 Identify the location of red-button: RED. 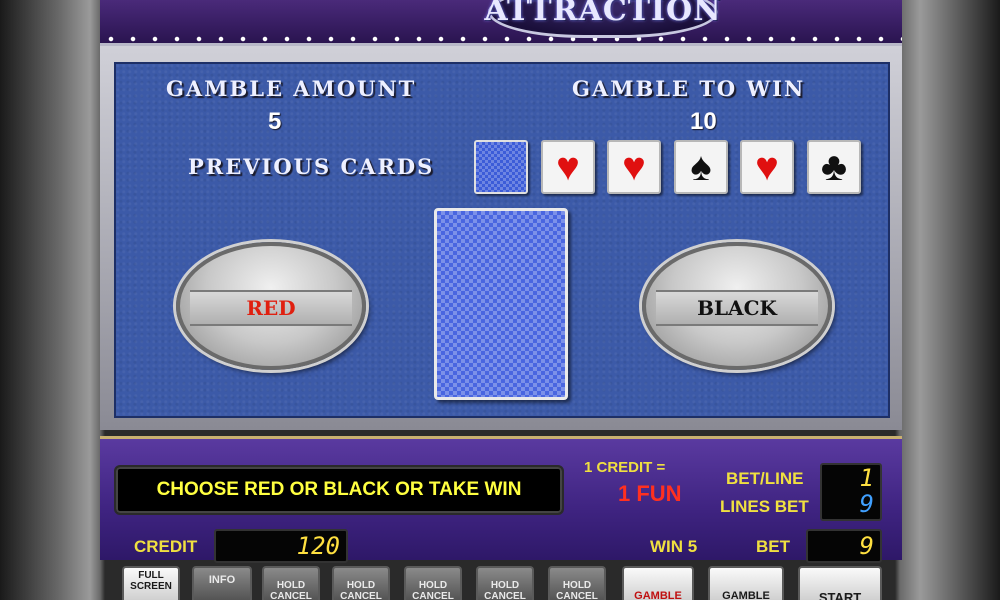
(271, 306).